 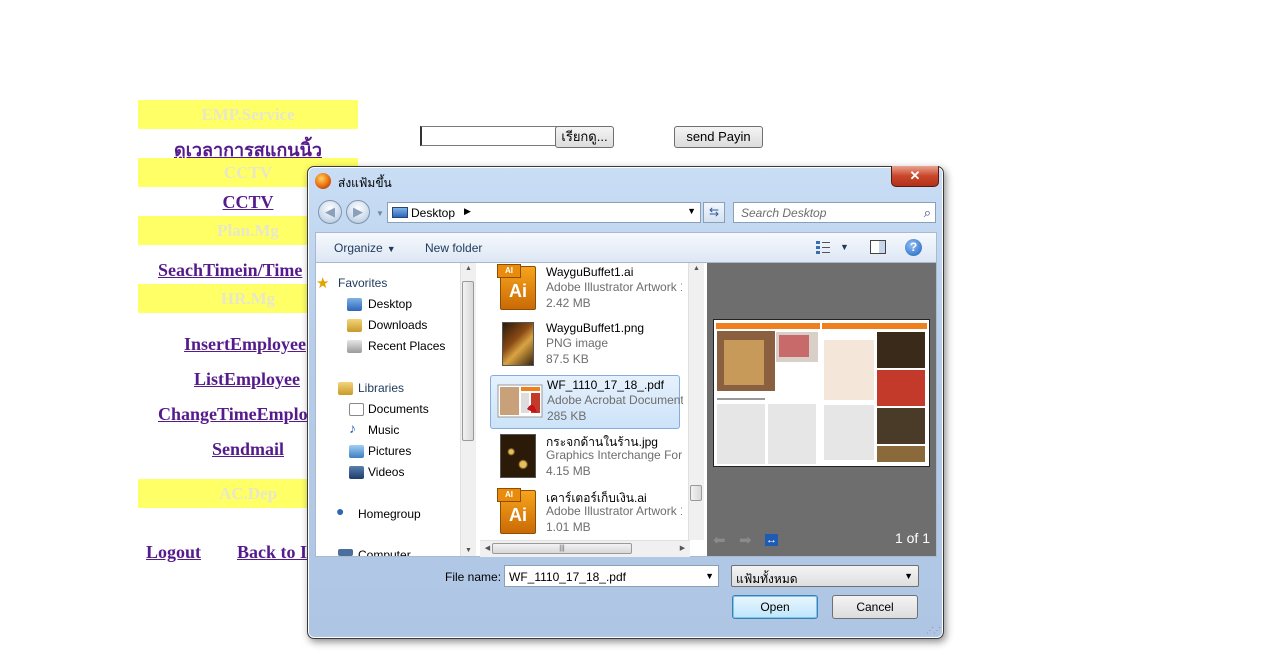 What do you see at coordinates (614, 455) in the screenshot?
I see `file-type: Graphics Interchange Form` at bounding box center [614, 455].